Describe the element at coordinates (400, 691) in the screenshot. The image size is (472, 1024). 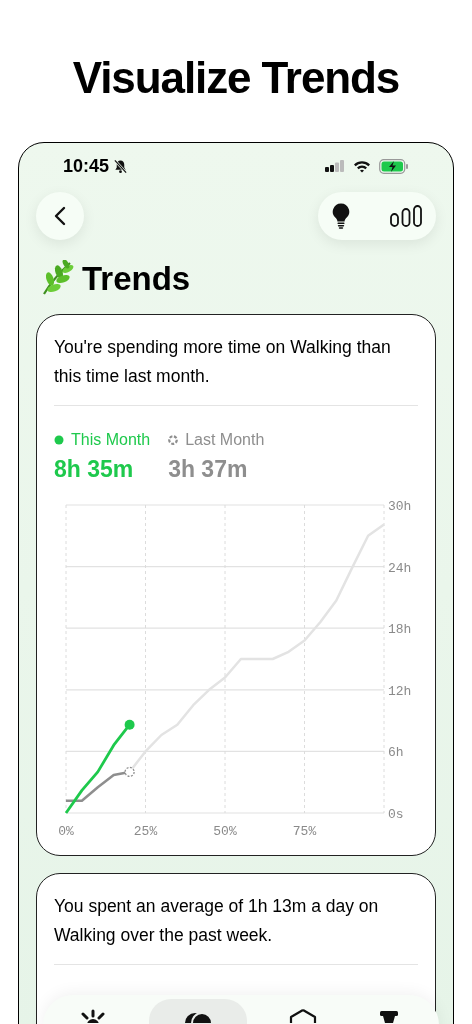
I see `y-axis-label: 12h` at that location.